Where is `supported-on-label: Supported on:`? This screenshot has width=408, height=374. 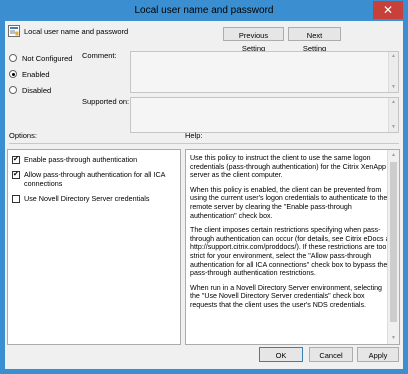 supported-on-label: Supported on: is located at coordinates (106, 101).